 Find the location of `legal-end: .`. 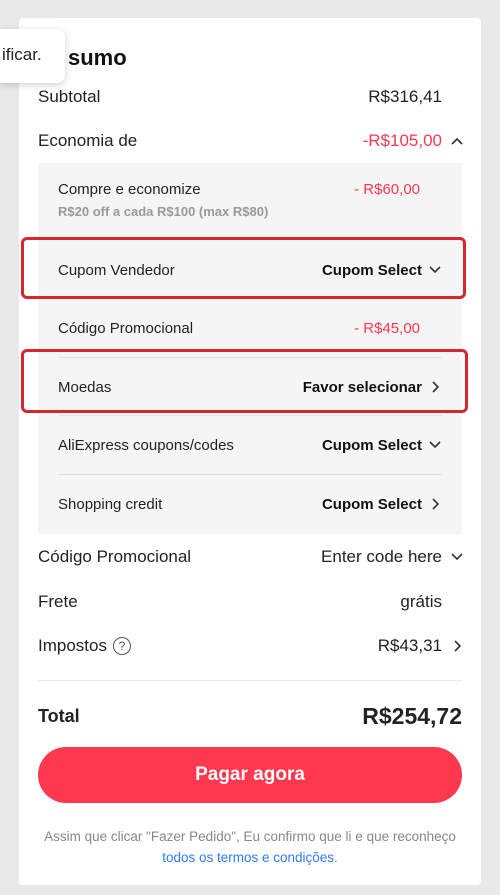

legal-end: . is located at coordinates (336, 857).